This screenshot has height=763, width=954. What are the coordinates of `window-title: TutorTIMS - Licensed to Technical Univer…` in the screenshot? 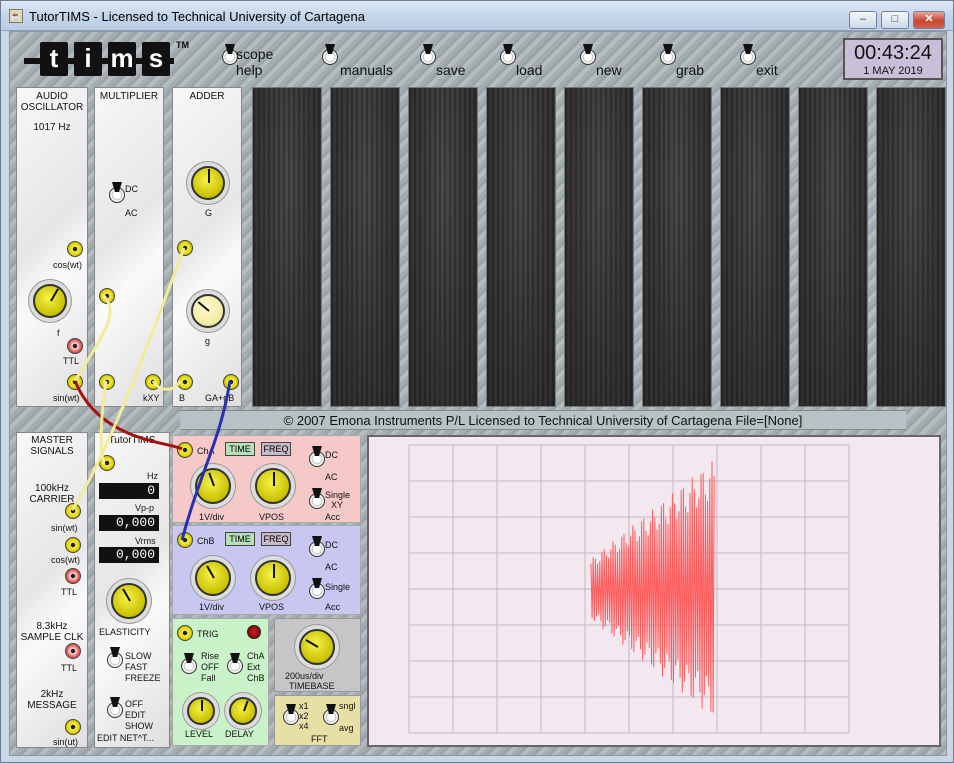 It's located at (197, 16).